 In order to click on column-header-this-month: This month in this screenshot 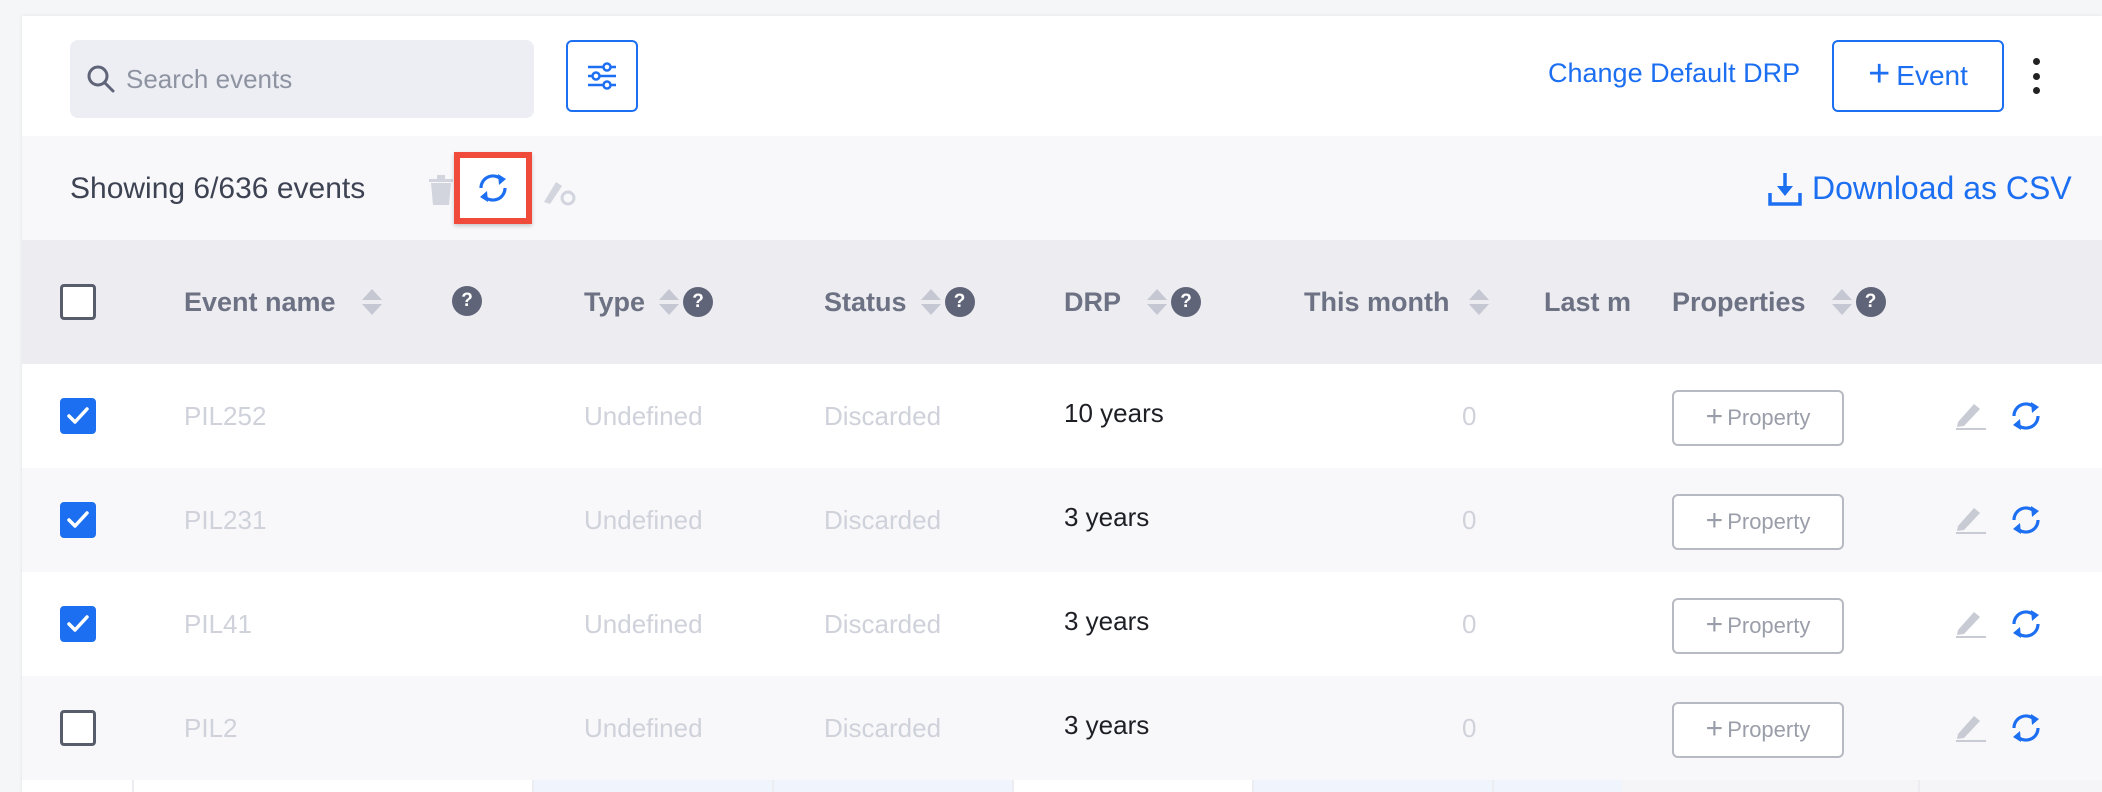, I will do `click(1397, 302)`.